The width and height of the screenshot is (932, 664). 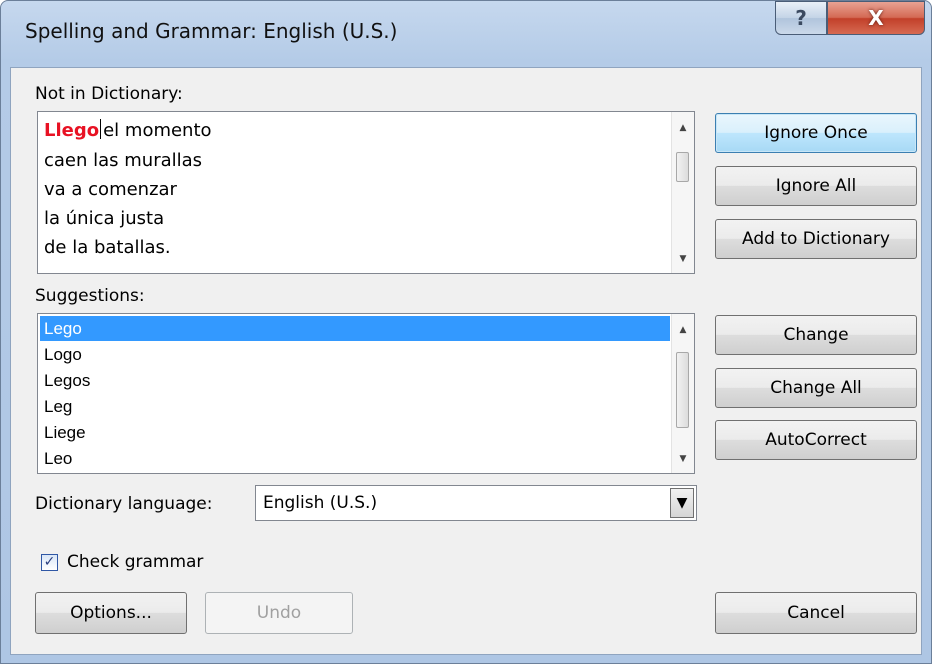 What do you see at coordinates (355, 406) in the screenshot?
I see `suggestion-item: Leg` at bounding box center [355, 406].